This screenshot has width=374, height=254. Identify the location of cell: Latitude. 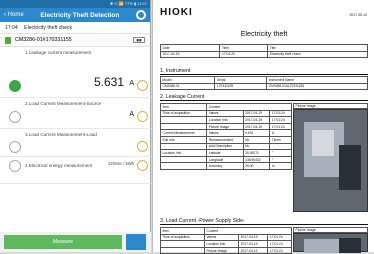
(225, 153).